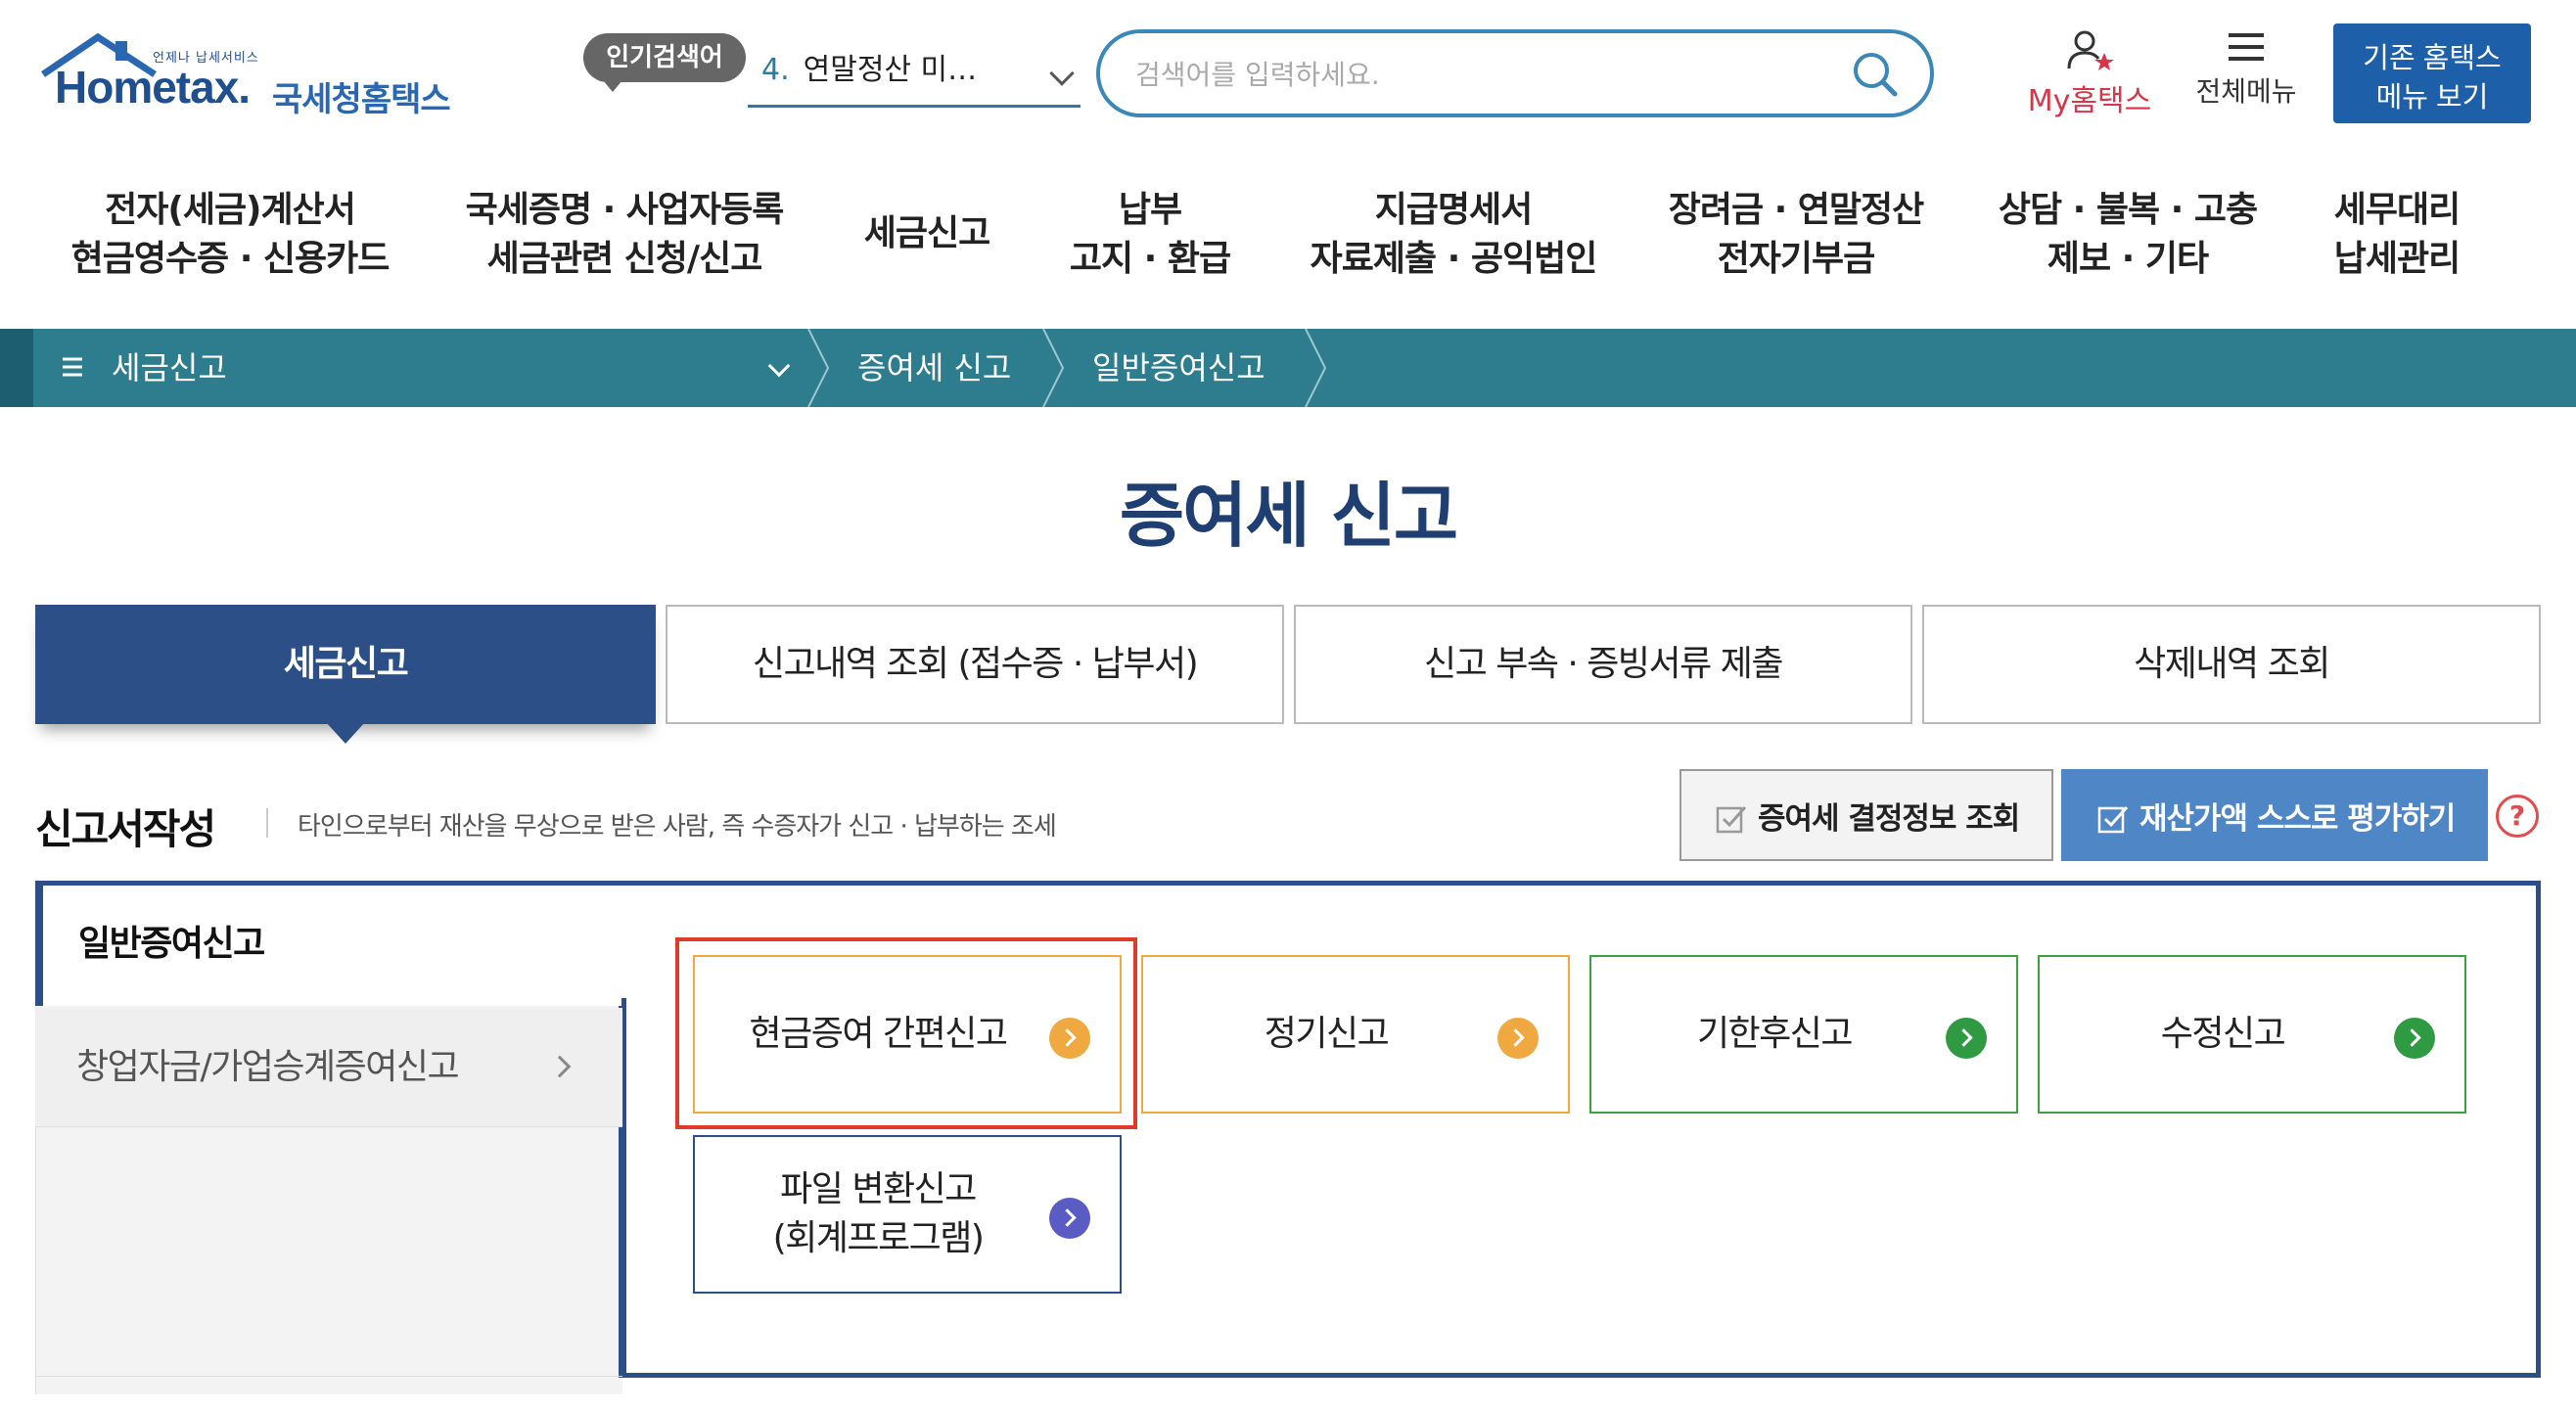  Describe the element at coordinates (2397, 235) in the screenshot. I see `gnb-tax-agent: 세무대리 납세관리` at that location.